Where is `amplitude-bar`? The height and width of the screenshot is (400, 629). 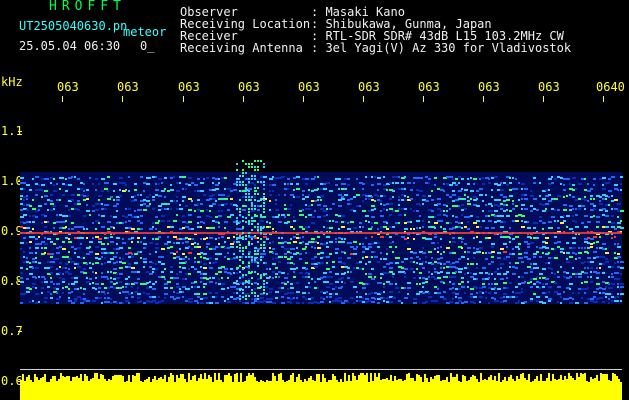
amplitude-bar is located at coordinates (321, 386).